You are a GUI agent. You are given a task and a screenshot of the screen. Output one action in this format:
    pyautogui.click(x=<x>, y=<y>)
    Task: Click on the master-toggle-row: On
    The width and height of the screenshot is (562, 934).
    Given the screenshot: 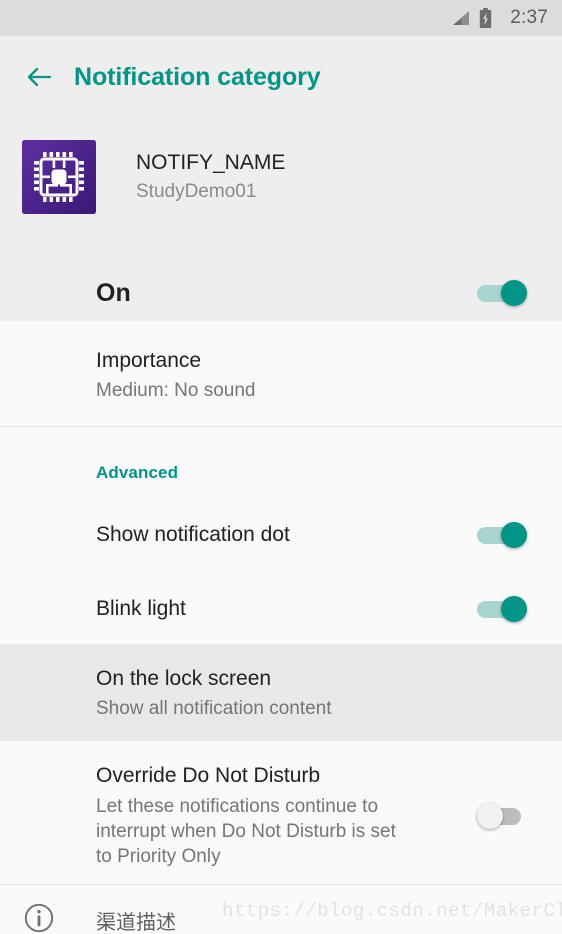 What is the action you would take?
    pyautogui.click(x=281, y=293)
    